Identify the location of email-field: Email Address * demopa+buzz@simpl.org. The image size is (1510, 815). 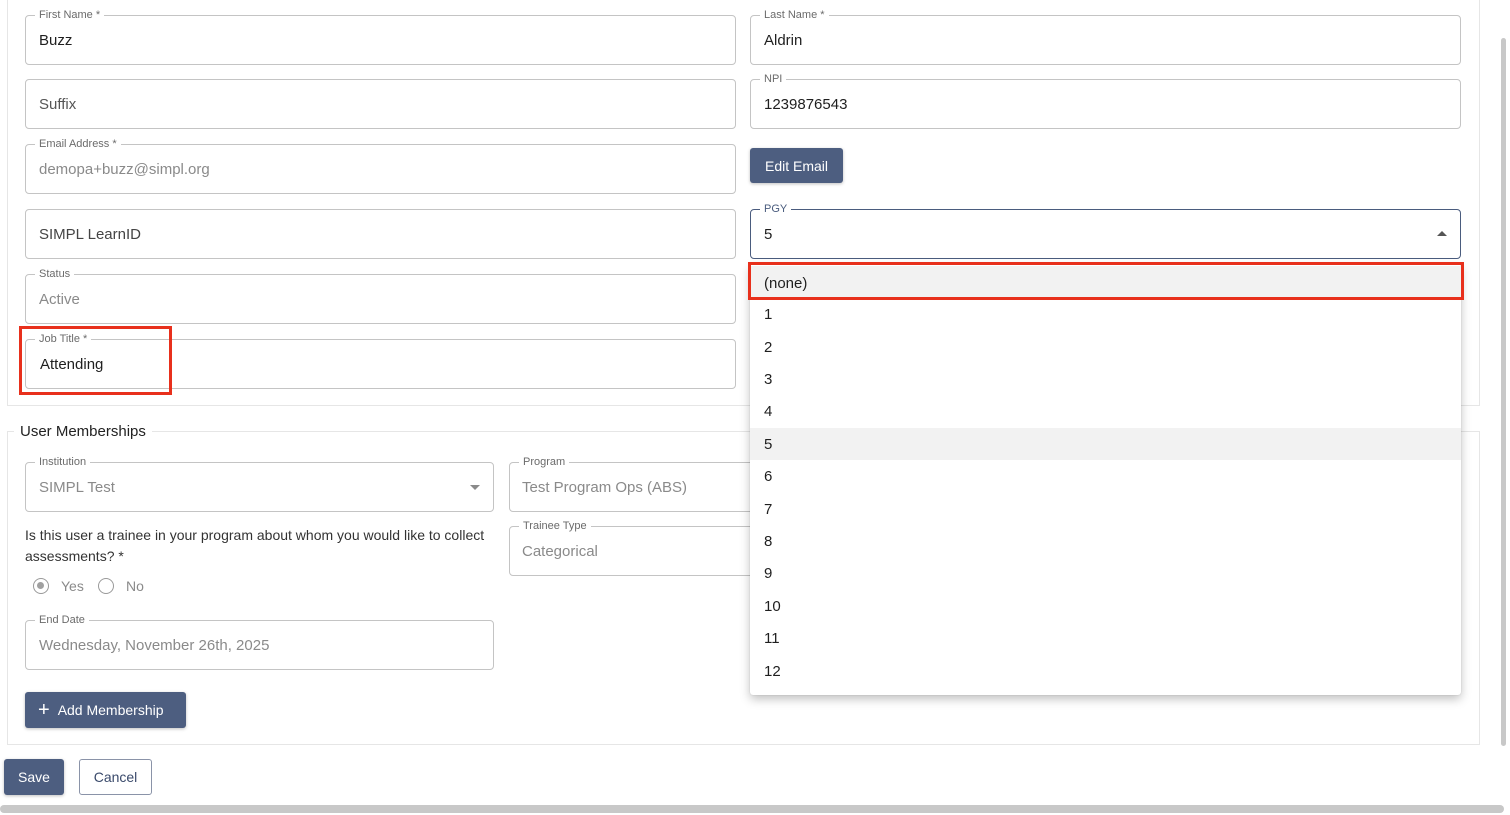
(380, 166).